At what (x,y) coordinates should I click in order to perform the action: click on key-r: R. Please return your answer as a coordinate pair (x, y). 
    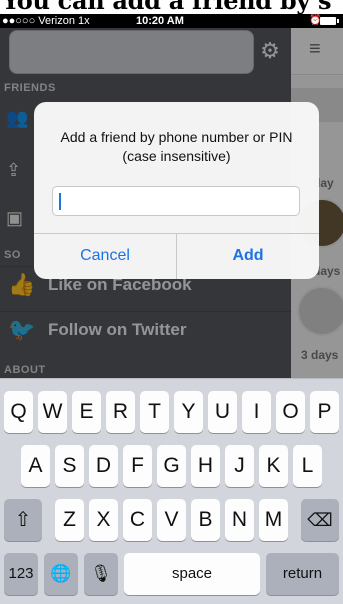
    Looking at the image, I should click on (120, 412).